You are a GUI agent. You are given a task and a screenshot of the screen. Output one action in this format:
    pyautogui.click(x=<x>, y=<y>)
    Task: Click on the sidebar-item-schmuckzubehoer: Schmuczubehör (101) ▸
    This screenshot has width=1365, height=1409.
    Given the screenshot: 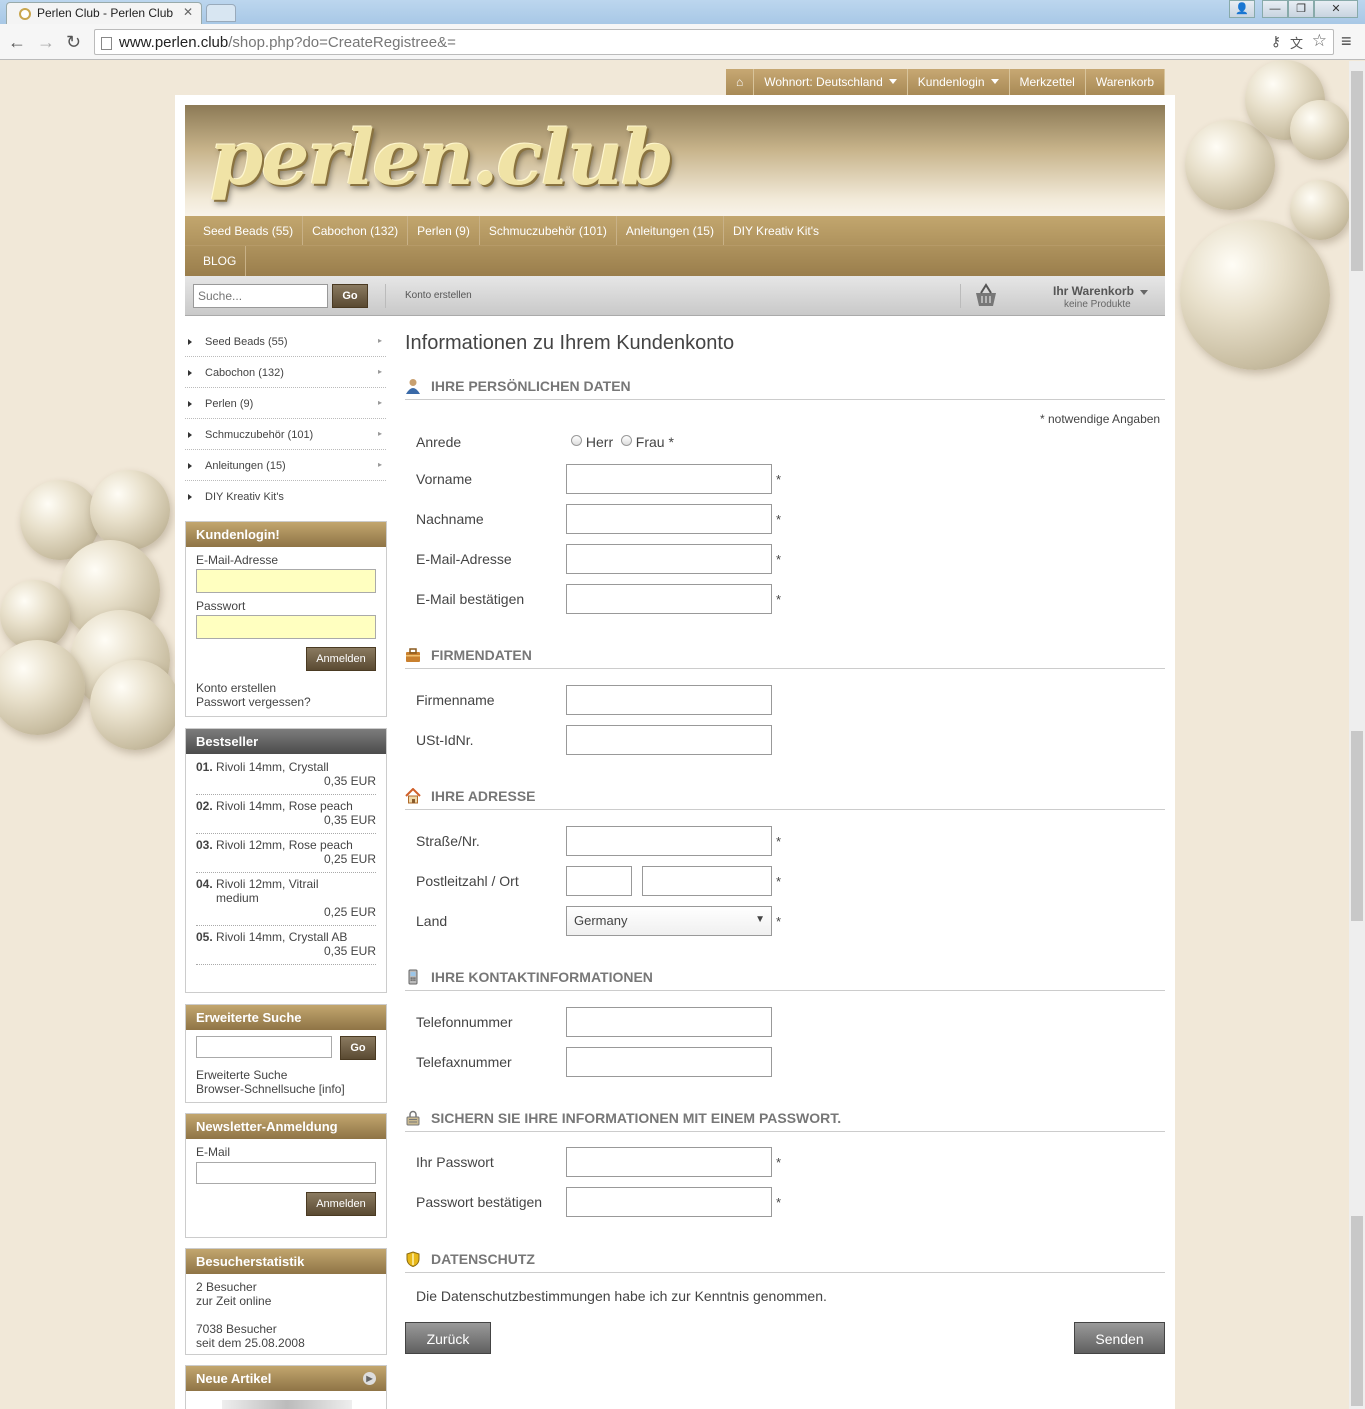 What is the action you would take?
    pyautogui.click(x=285, y=434)
    